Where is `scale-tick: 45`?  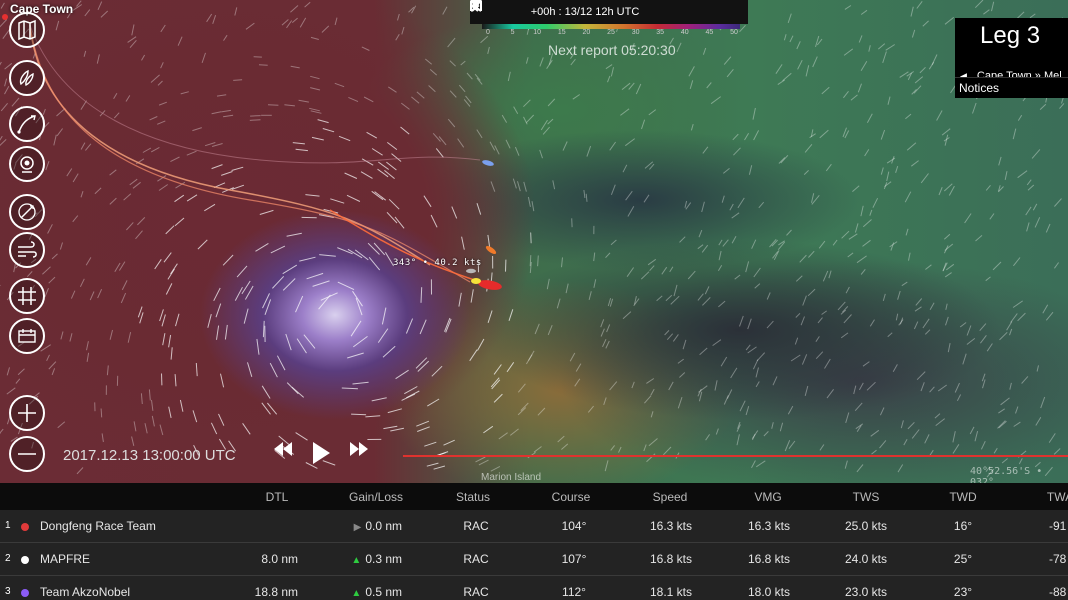
scale-tick: 45 is located at coordinates (709, 32).